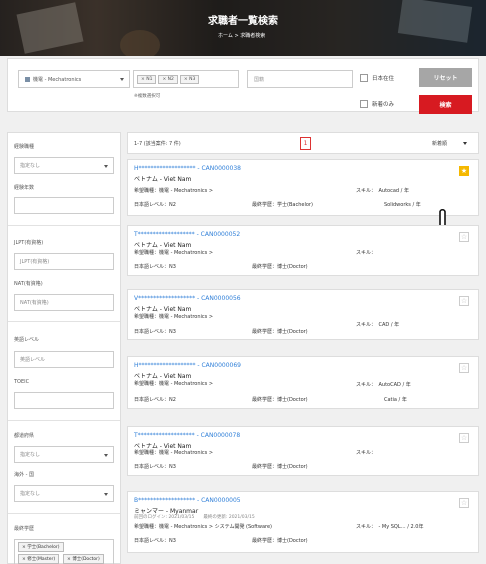  What do you see at coordinates (243, 21) in the screenshot?
I see `page-title: 求職者一覧検索` at bounding box center [243, 21].